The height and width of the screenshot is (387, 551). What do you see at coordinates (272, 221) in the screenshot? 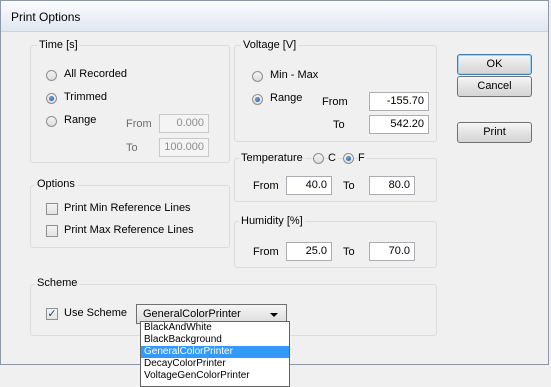
I see `humidity-group-label: Humidity [%]` at bounding box center [272, 221].